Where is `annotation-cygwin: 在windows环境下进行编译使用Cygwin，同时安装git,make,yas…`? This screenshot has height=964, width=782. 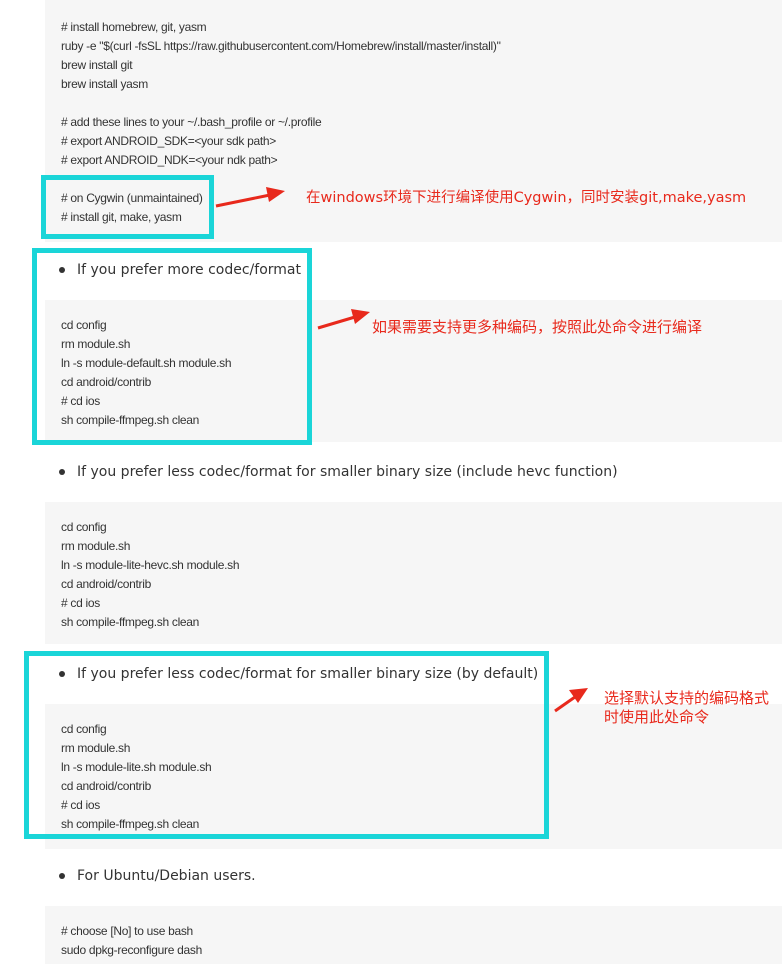 annotation-cygwin: 在windows环境下进行编译使用Cygwin，同时安装git,make,yas… is located at coordinates (526, 198).